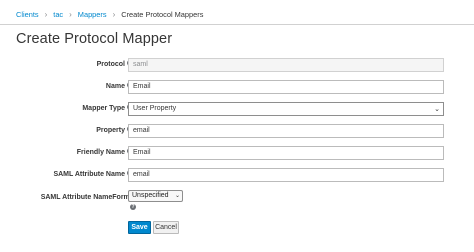  I want to click on page-title: Create Protocol Mapper, so click(94, 39).